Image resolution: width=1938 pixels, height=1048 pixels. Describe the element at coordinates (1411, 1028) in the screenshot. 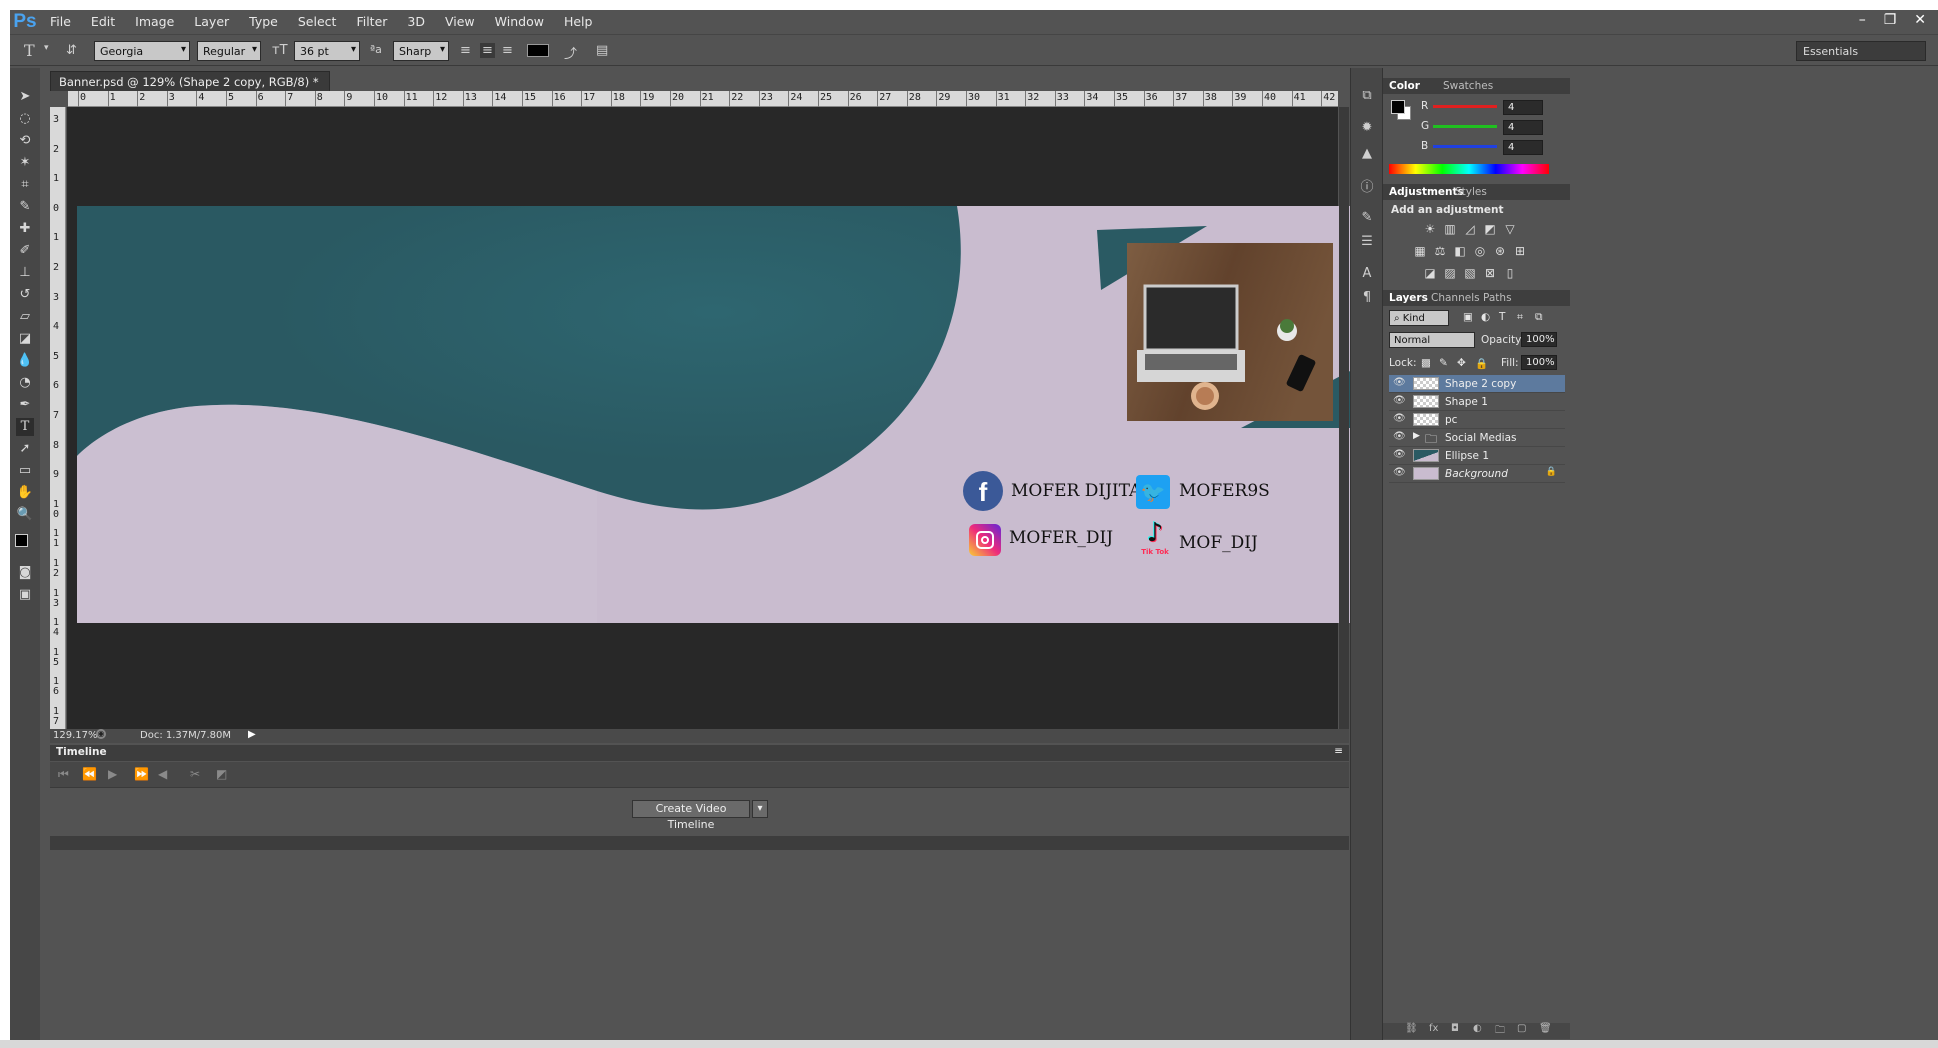

I see `link-layers-icon: ⛓` at that location.